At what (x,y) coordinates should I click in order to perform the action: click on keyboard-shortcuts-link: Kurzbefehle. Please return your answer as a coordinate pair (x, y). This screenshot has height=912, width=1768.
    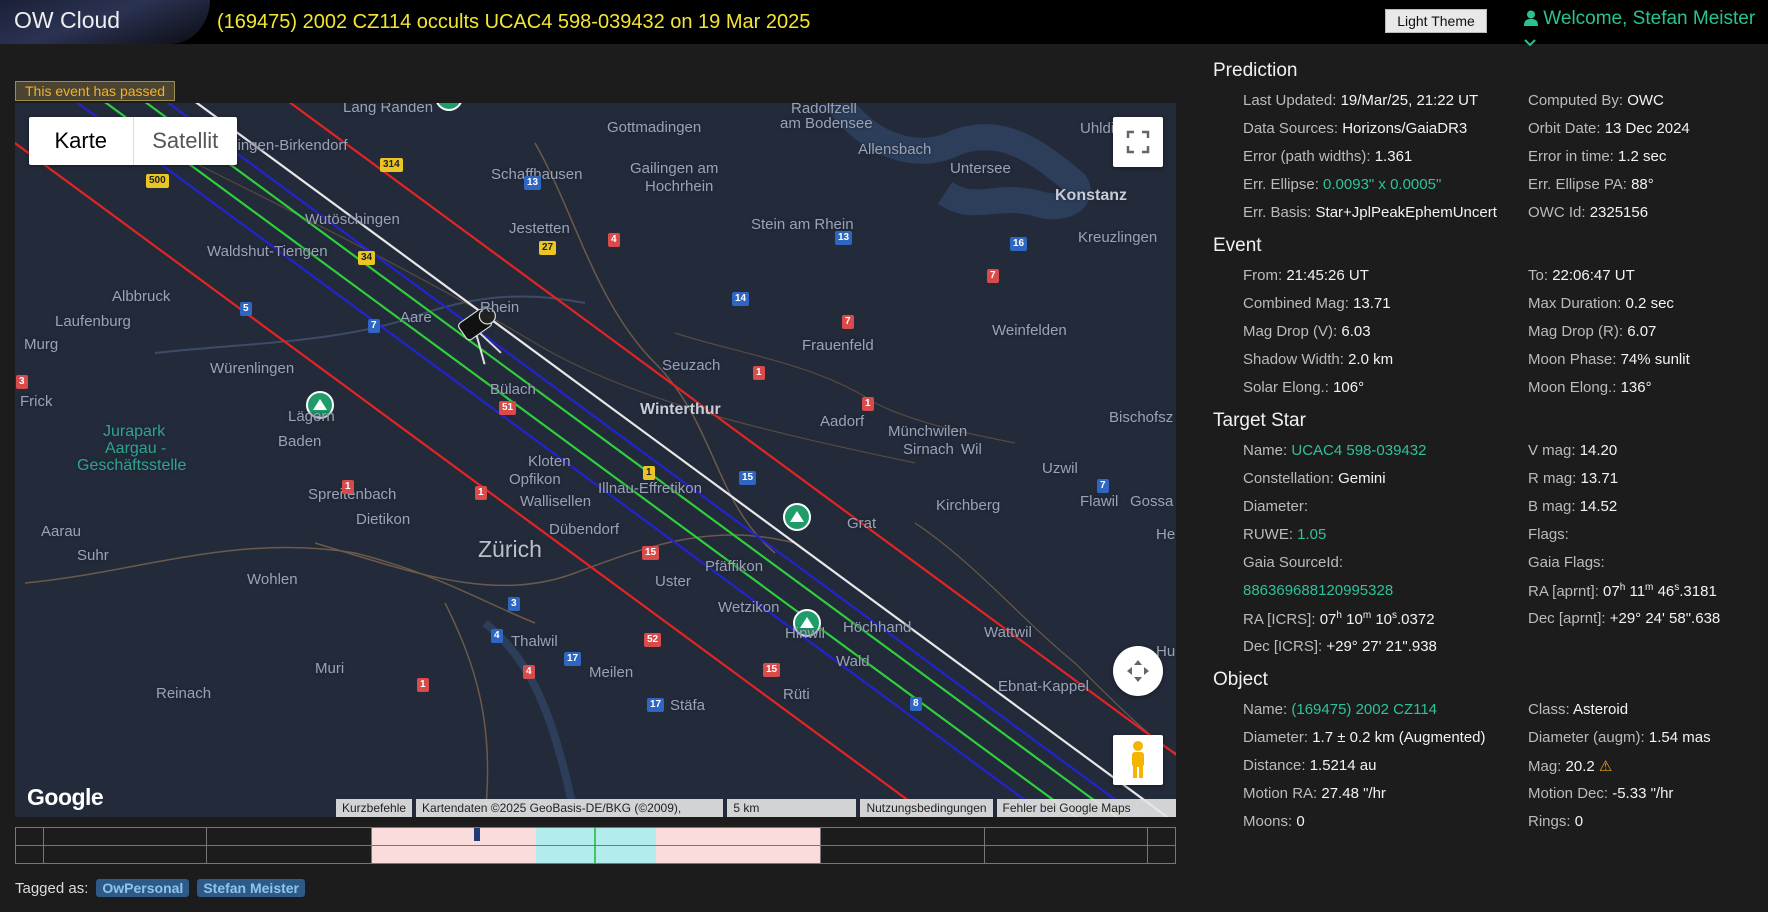
    Looking at the image, I should click on (374, 808).